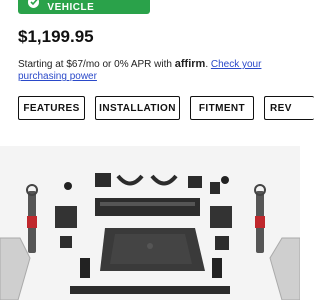  I want to click on tab-label: FITMENT, so click(222, 108).